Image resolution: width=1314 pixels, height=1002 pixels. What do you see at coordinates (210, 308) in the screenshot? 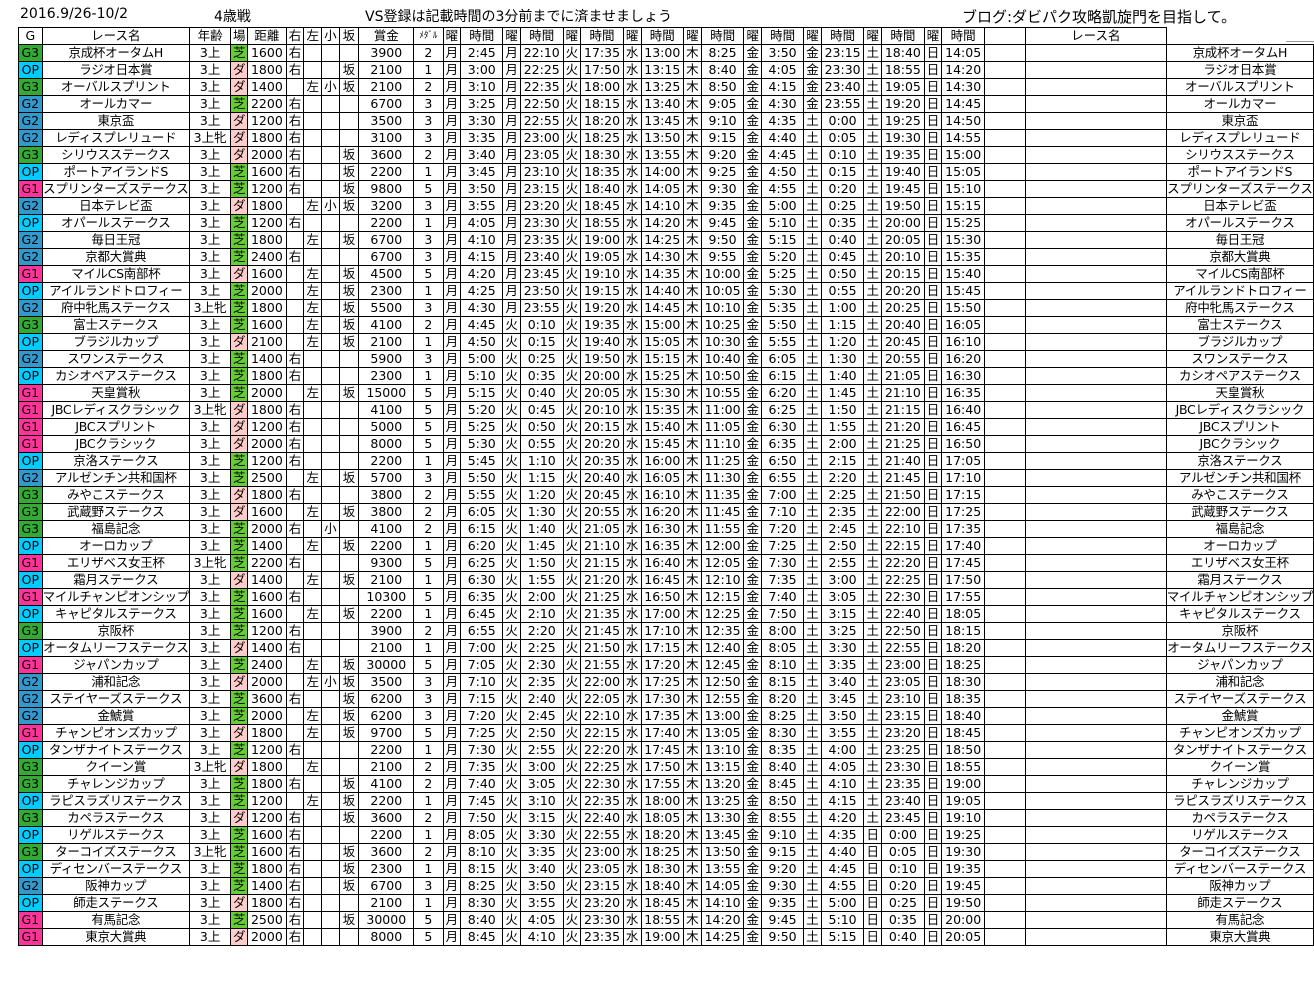
I see `age-cell: 3上牝` at bounding box center [210, 308].